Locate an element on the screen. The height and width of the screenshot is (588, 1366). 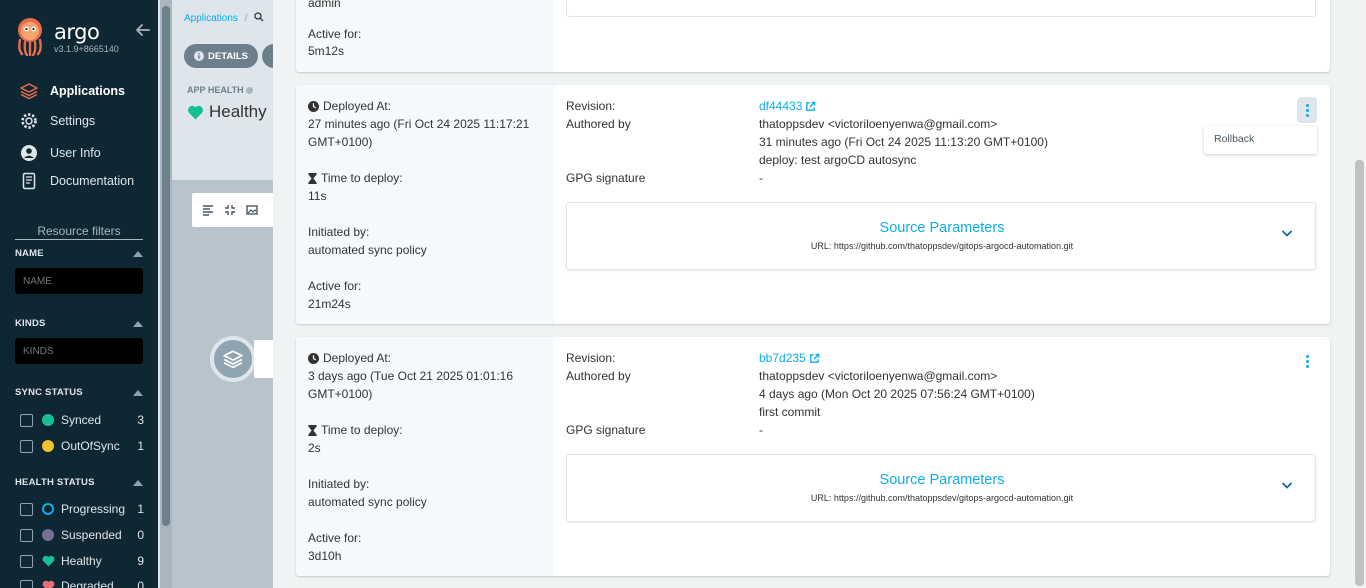
resource-graph is located at coordinates (222, 384).